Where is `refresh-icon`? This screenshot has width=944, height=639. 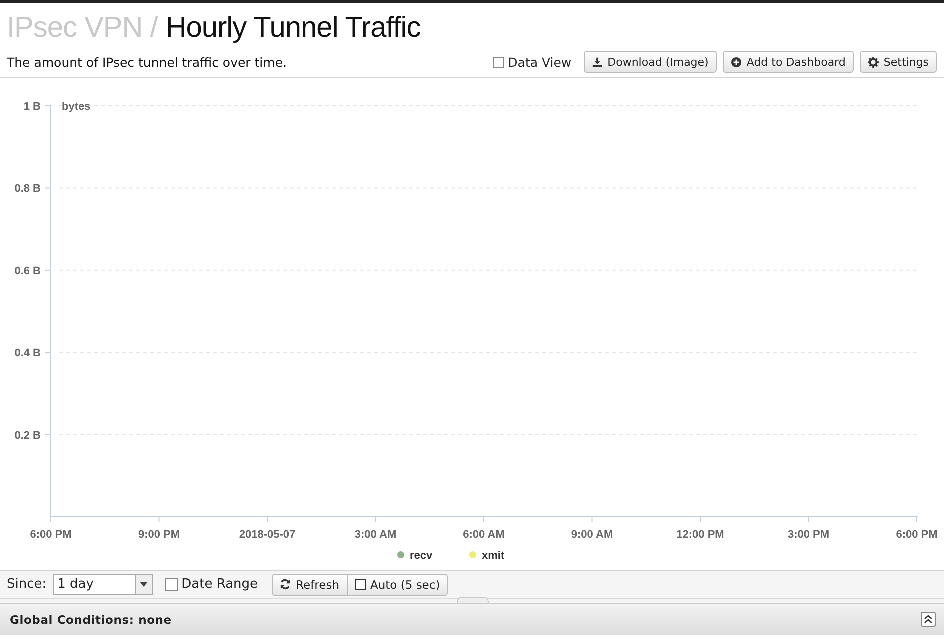 refresh-icon is located at coordinates (286, 584).